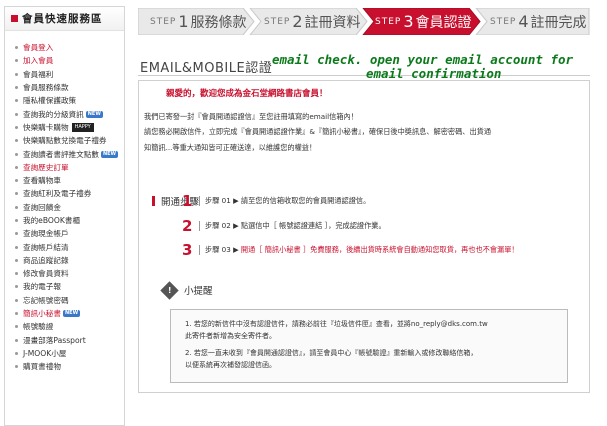  I want to click on sidebar-item-label: 忘記帳號密碼, so click(46, 300).